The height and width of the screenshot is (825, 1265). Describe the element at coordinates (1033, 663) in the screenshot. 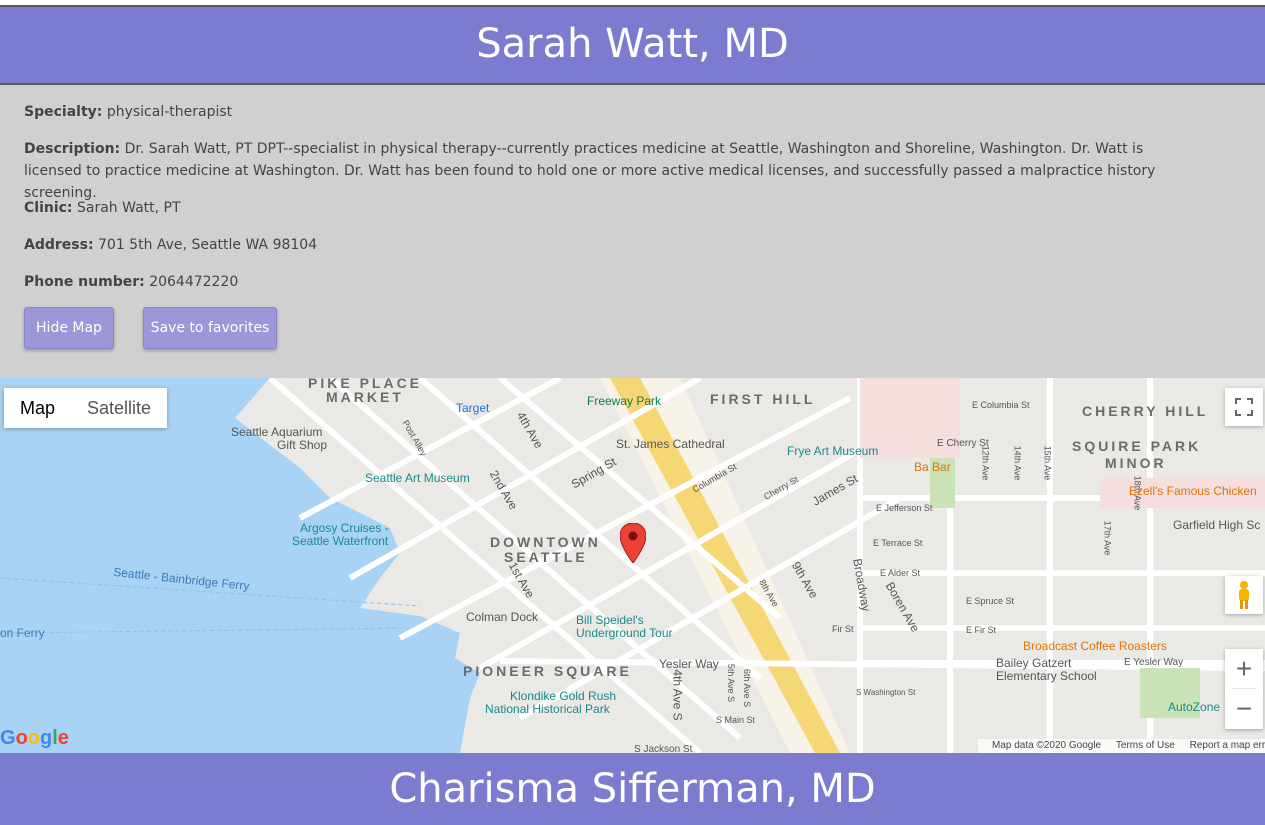

I see `poi-label: Bailey Gatzert` at that location.